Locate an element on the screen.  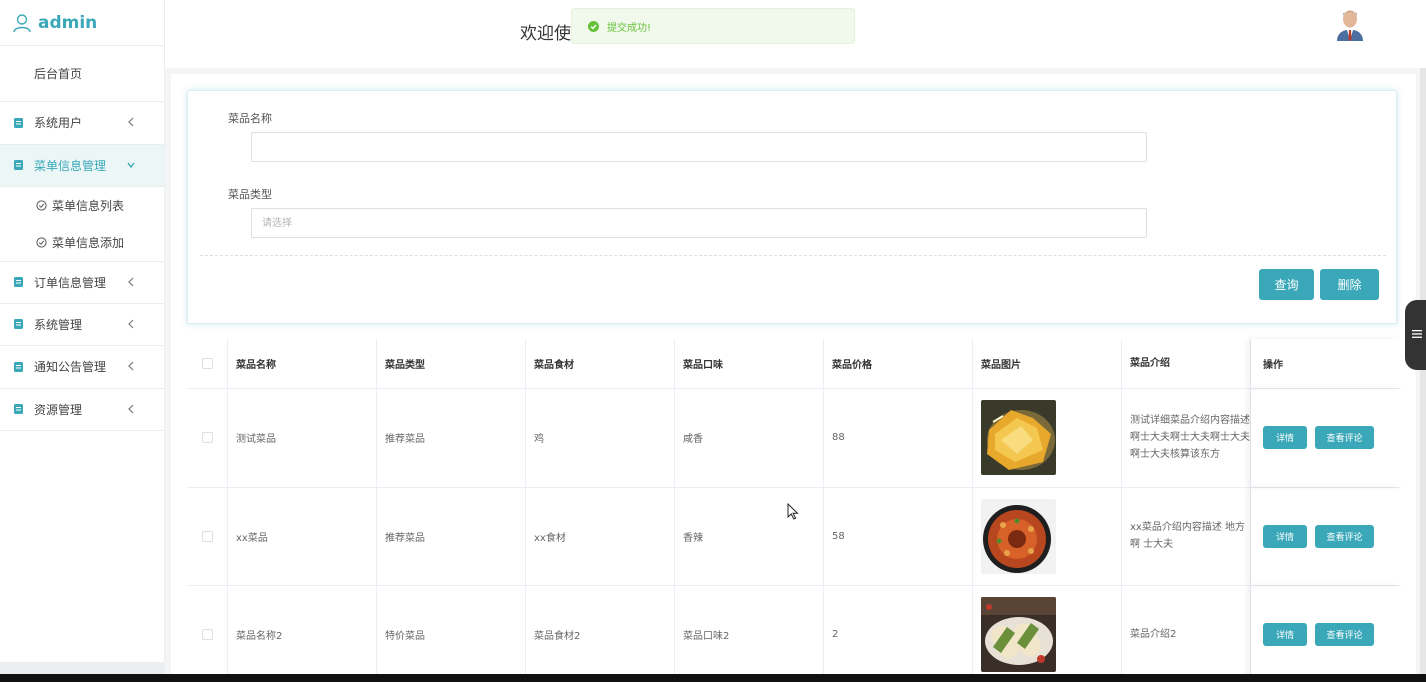
sidebar-item-label: 菜单信息管理 is located at coordinates (70, 165).